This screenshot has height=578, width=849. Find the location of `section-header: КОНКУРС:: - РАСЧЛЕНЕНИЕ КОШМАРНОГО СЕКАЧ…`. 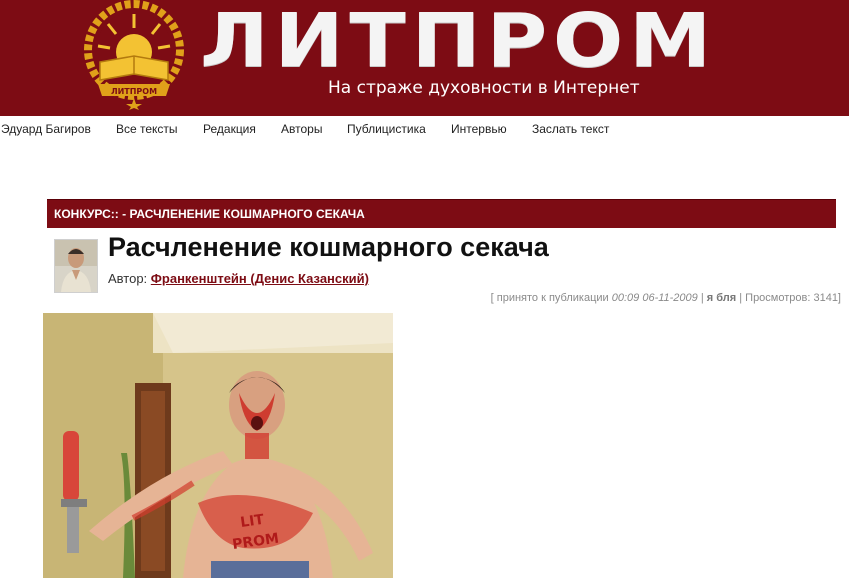

section-header: КОНКУРС:: - РАСЧЛЕНЕНИЕ КОШМАРНОГО СЕКАЧ… is located at coordinates (441, 213).